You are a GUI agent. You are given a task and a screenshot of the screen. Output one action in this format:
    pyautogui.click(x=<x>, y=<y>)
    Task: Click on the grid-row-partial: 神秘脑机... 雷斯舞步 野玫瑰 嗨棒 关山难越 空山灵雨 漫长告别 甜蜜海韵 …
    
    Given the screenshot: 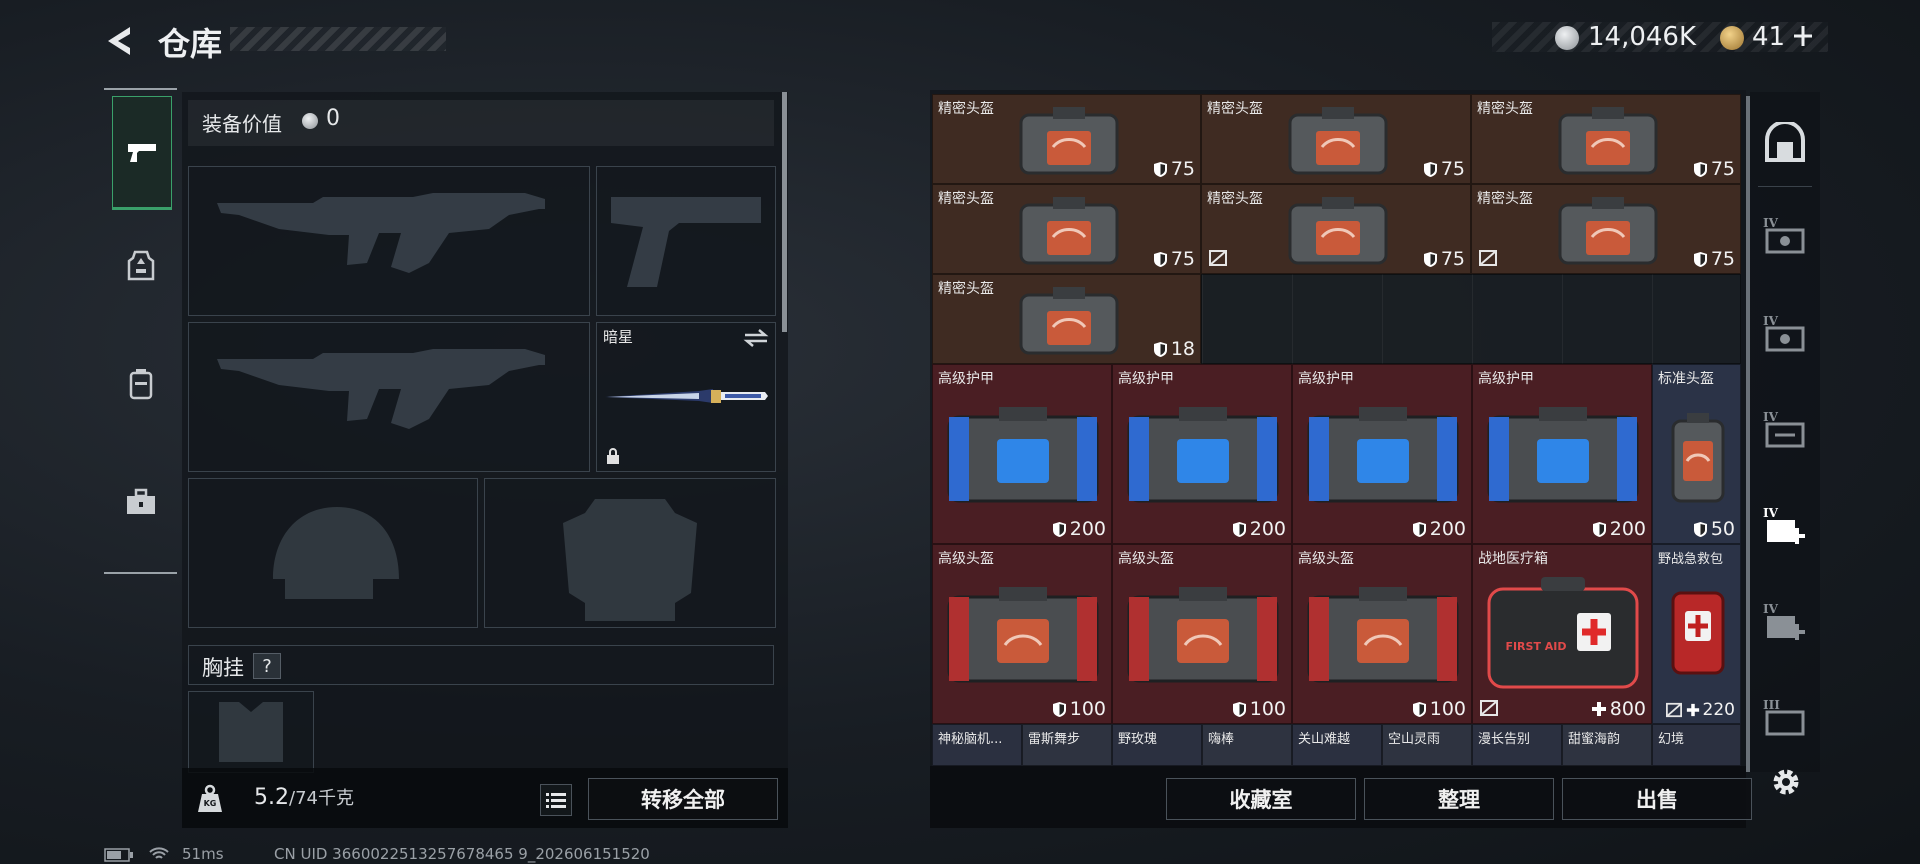 What is the action you would take?
    pyautogui.click(x=1336, y=745)
    